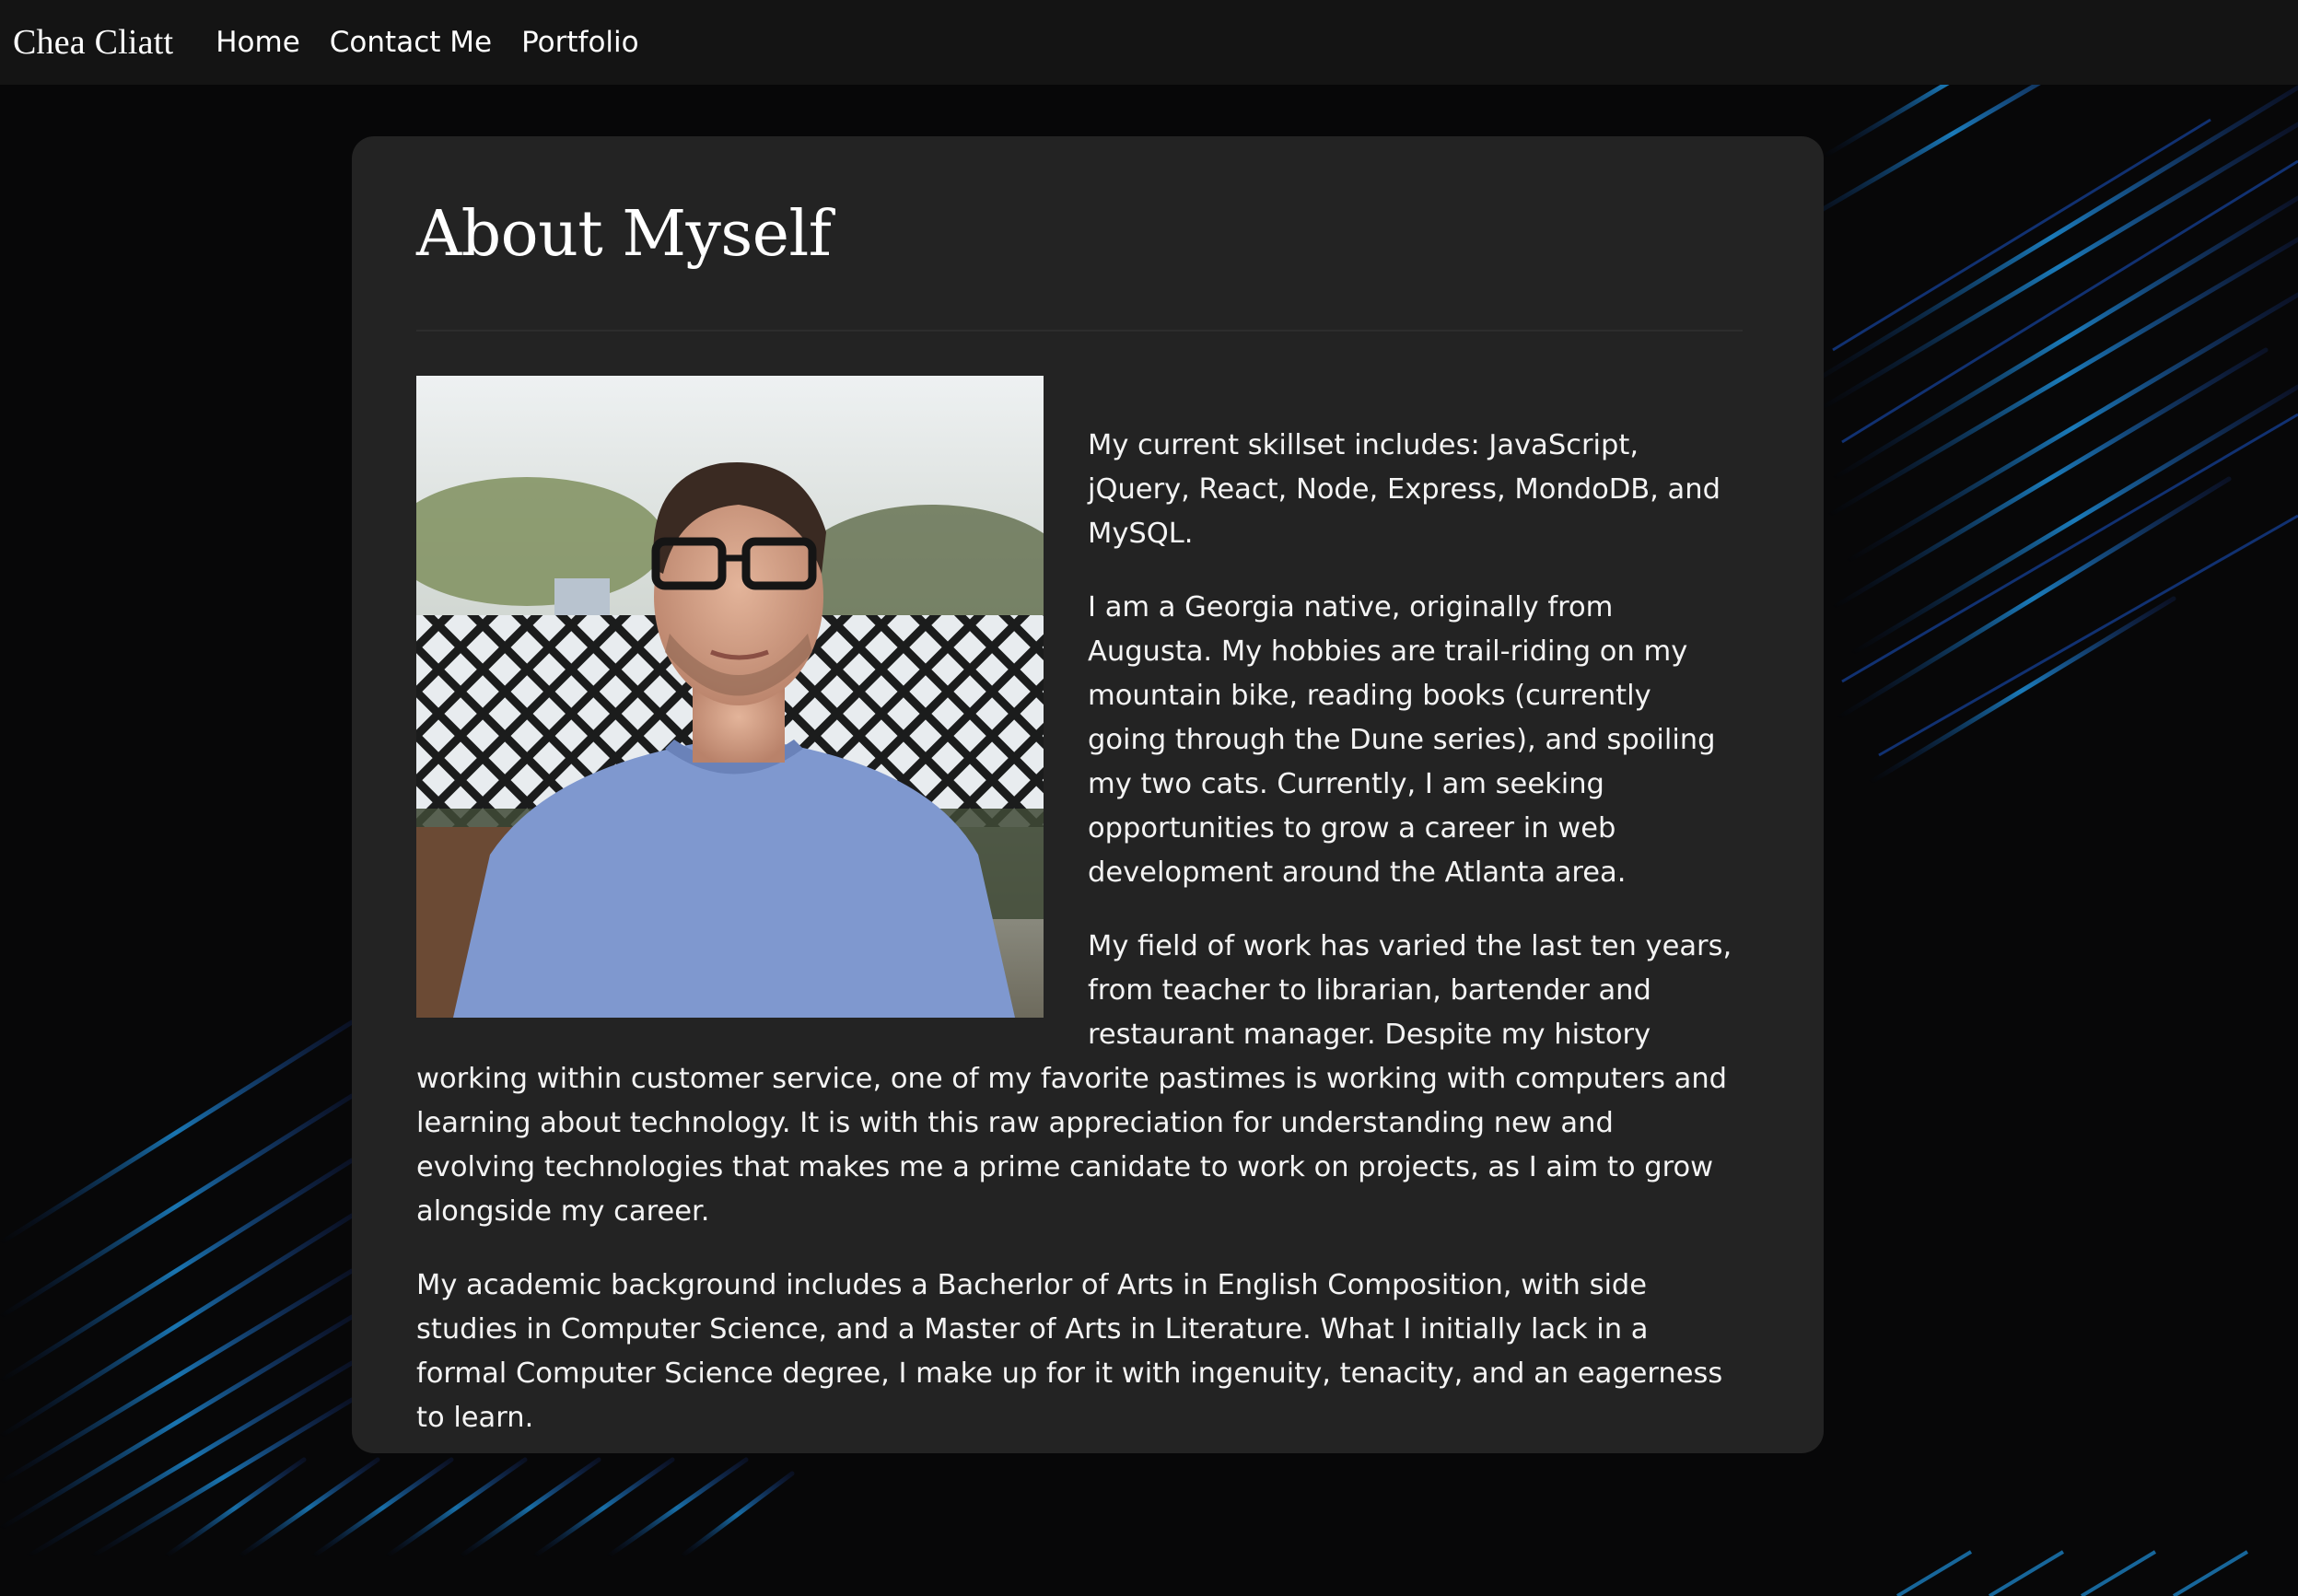  Describe the element at coordinates (93, 43) in the screenshot. I see `brand-name: Chea Cliatt` at that location.